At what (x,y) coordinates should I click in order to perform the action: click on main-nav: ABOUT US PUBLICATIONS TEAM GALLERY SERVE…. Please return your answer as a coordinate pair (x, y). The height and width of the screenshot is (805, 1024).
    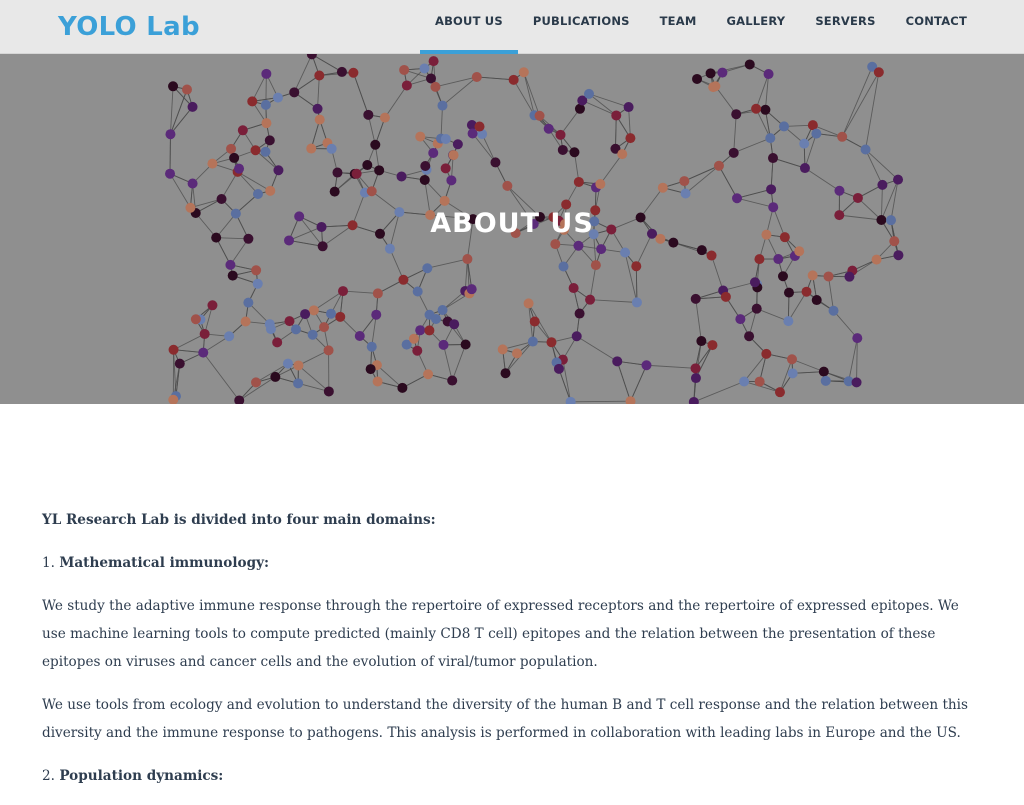
    Looking at the image, I should click on (701, 27).